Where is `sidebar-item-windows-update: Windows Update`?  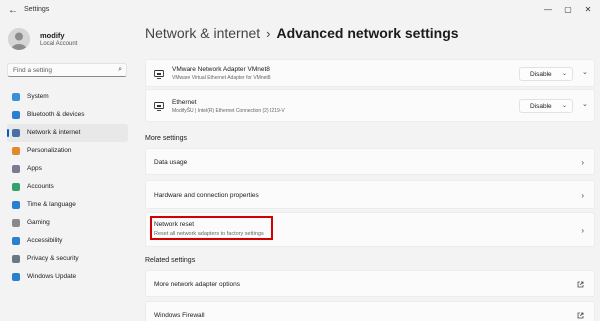
sidebar-item-windows-update: Windows Update is located at coordinates (67, 277).